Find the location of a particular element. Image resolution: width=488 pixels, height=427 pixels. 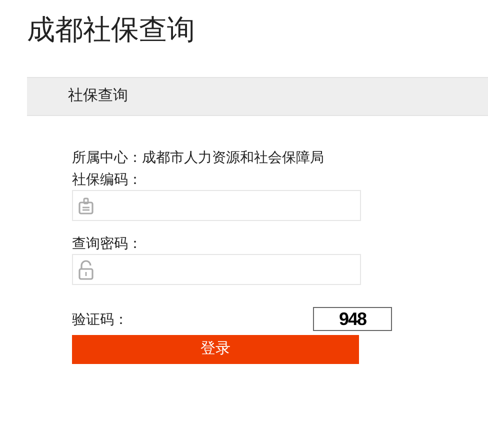

field-label: 查询密码： is located at coordinates (107, 243).